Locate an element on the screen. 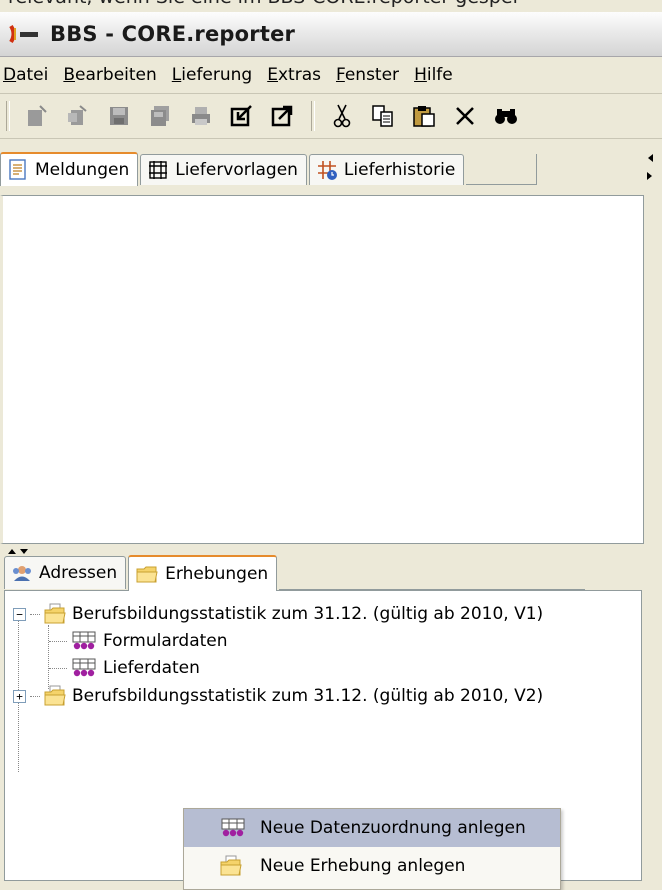 Image resolution: width=662 pixels, height=890 pixels. document-icon is located at coordinates (18, 170).